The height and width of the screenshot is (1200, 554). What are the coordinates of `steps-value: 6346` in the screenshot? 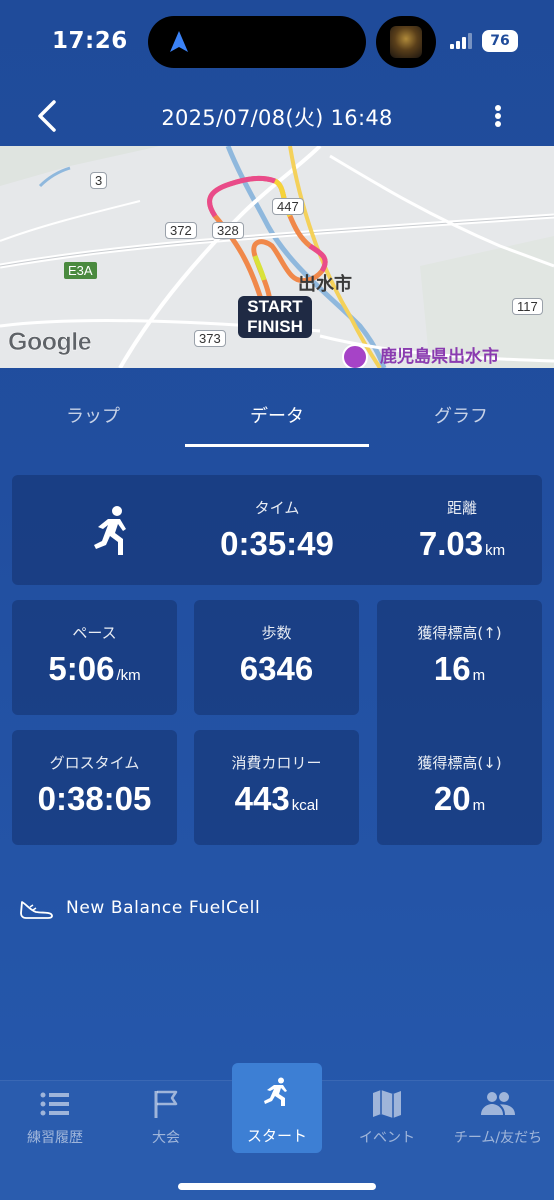 It's located at (276, 668).